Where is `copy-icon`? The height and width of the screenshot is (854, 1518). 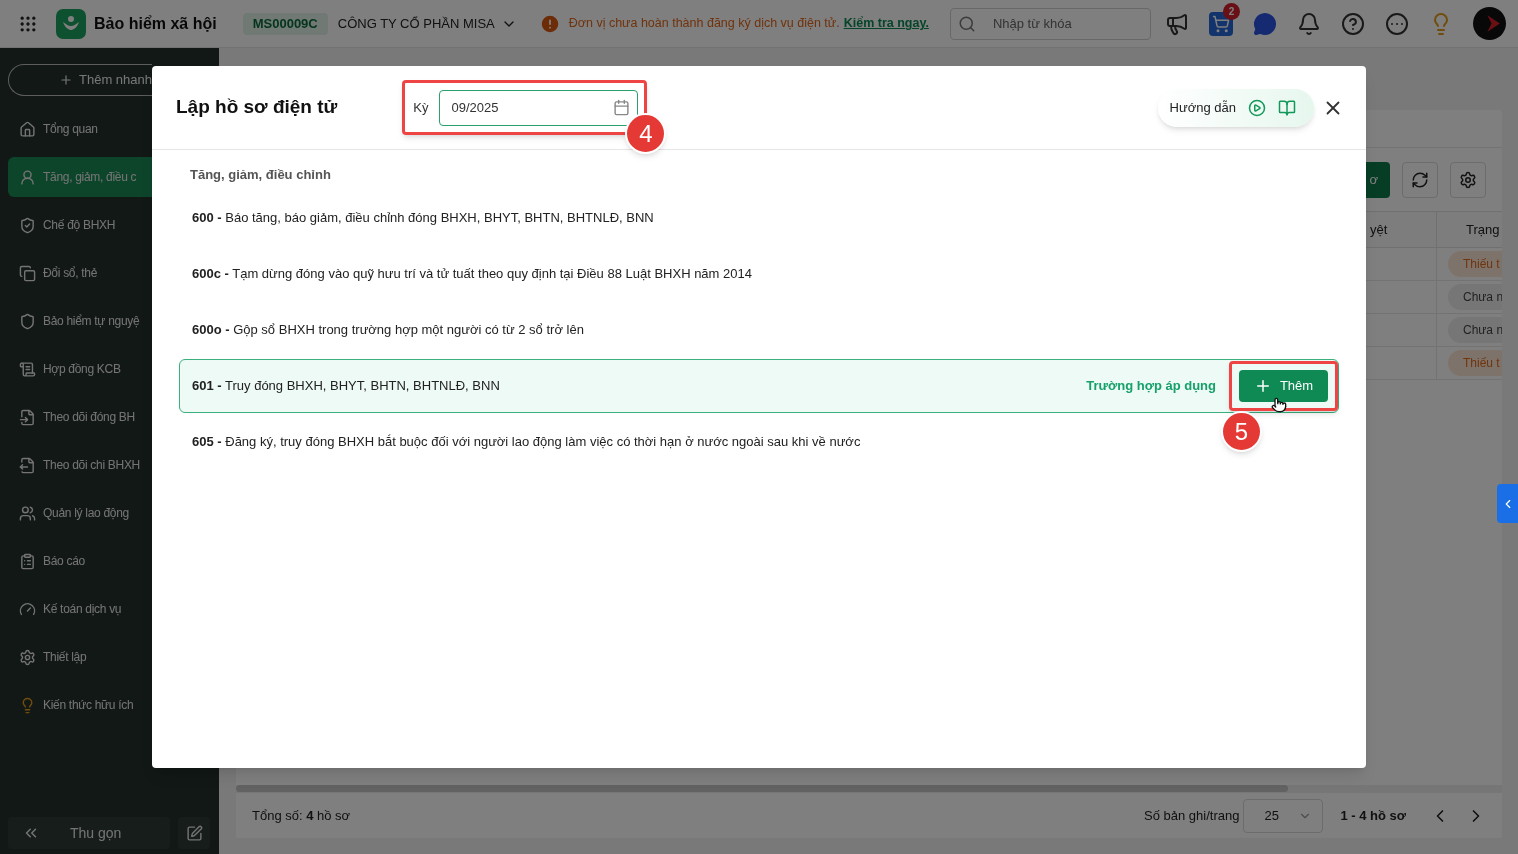
copy-icon is located at coordinates (27, 273).